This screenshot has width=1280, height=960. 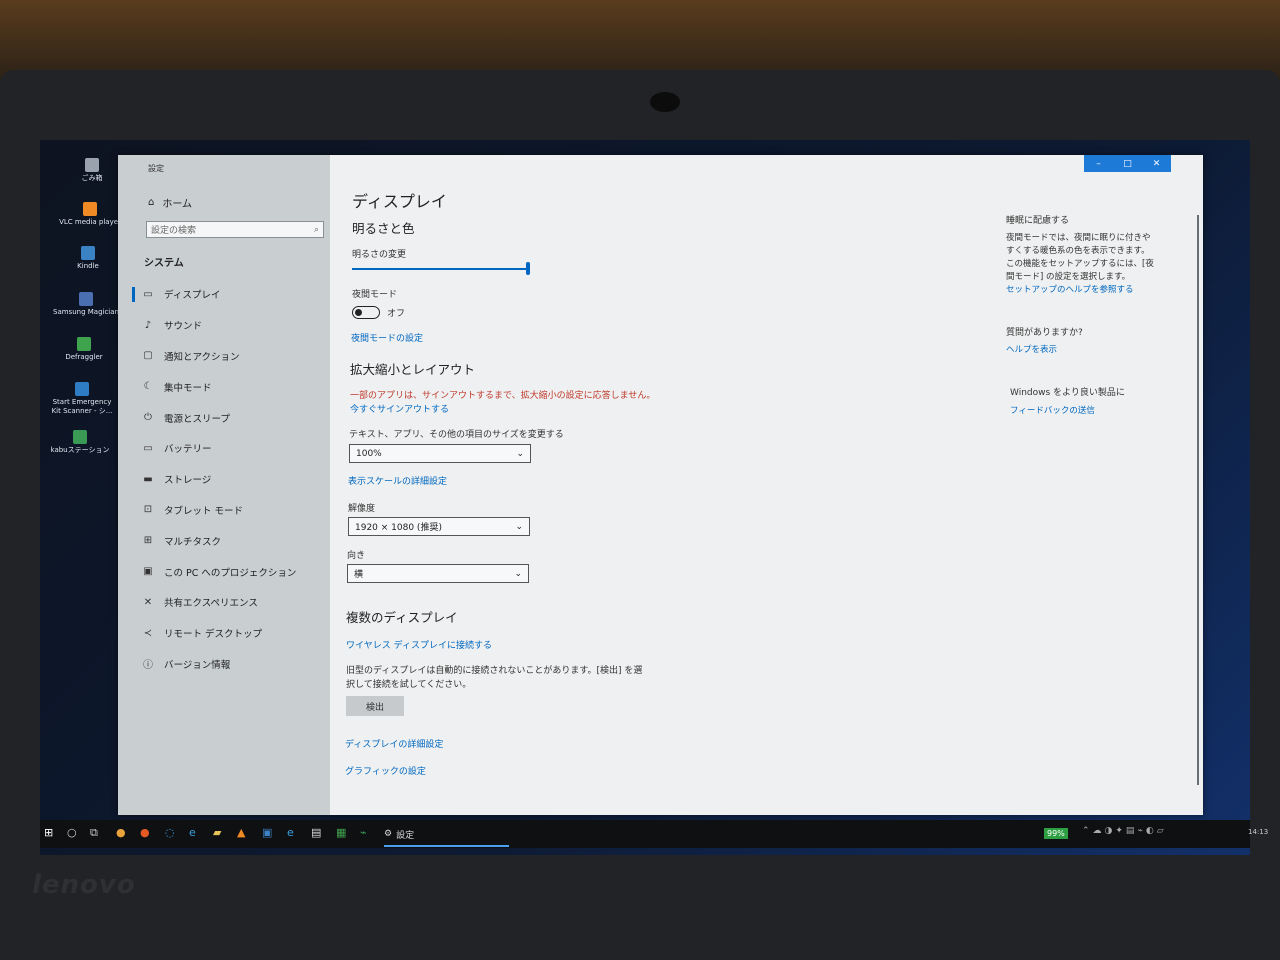 I want to click on desktop-icon-label: ごみ箱, so click(x=92, y=178).